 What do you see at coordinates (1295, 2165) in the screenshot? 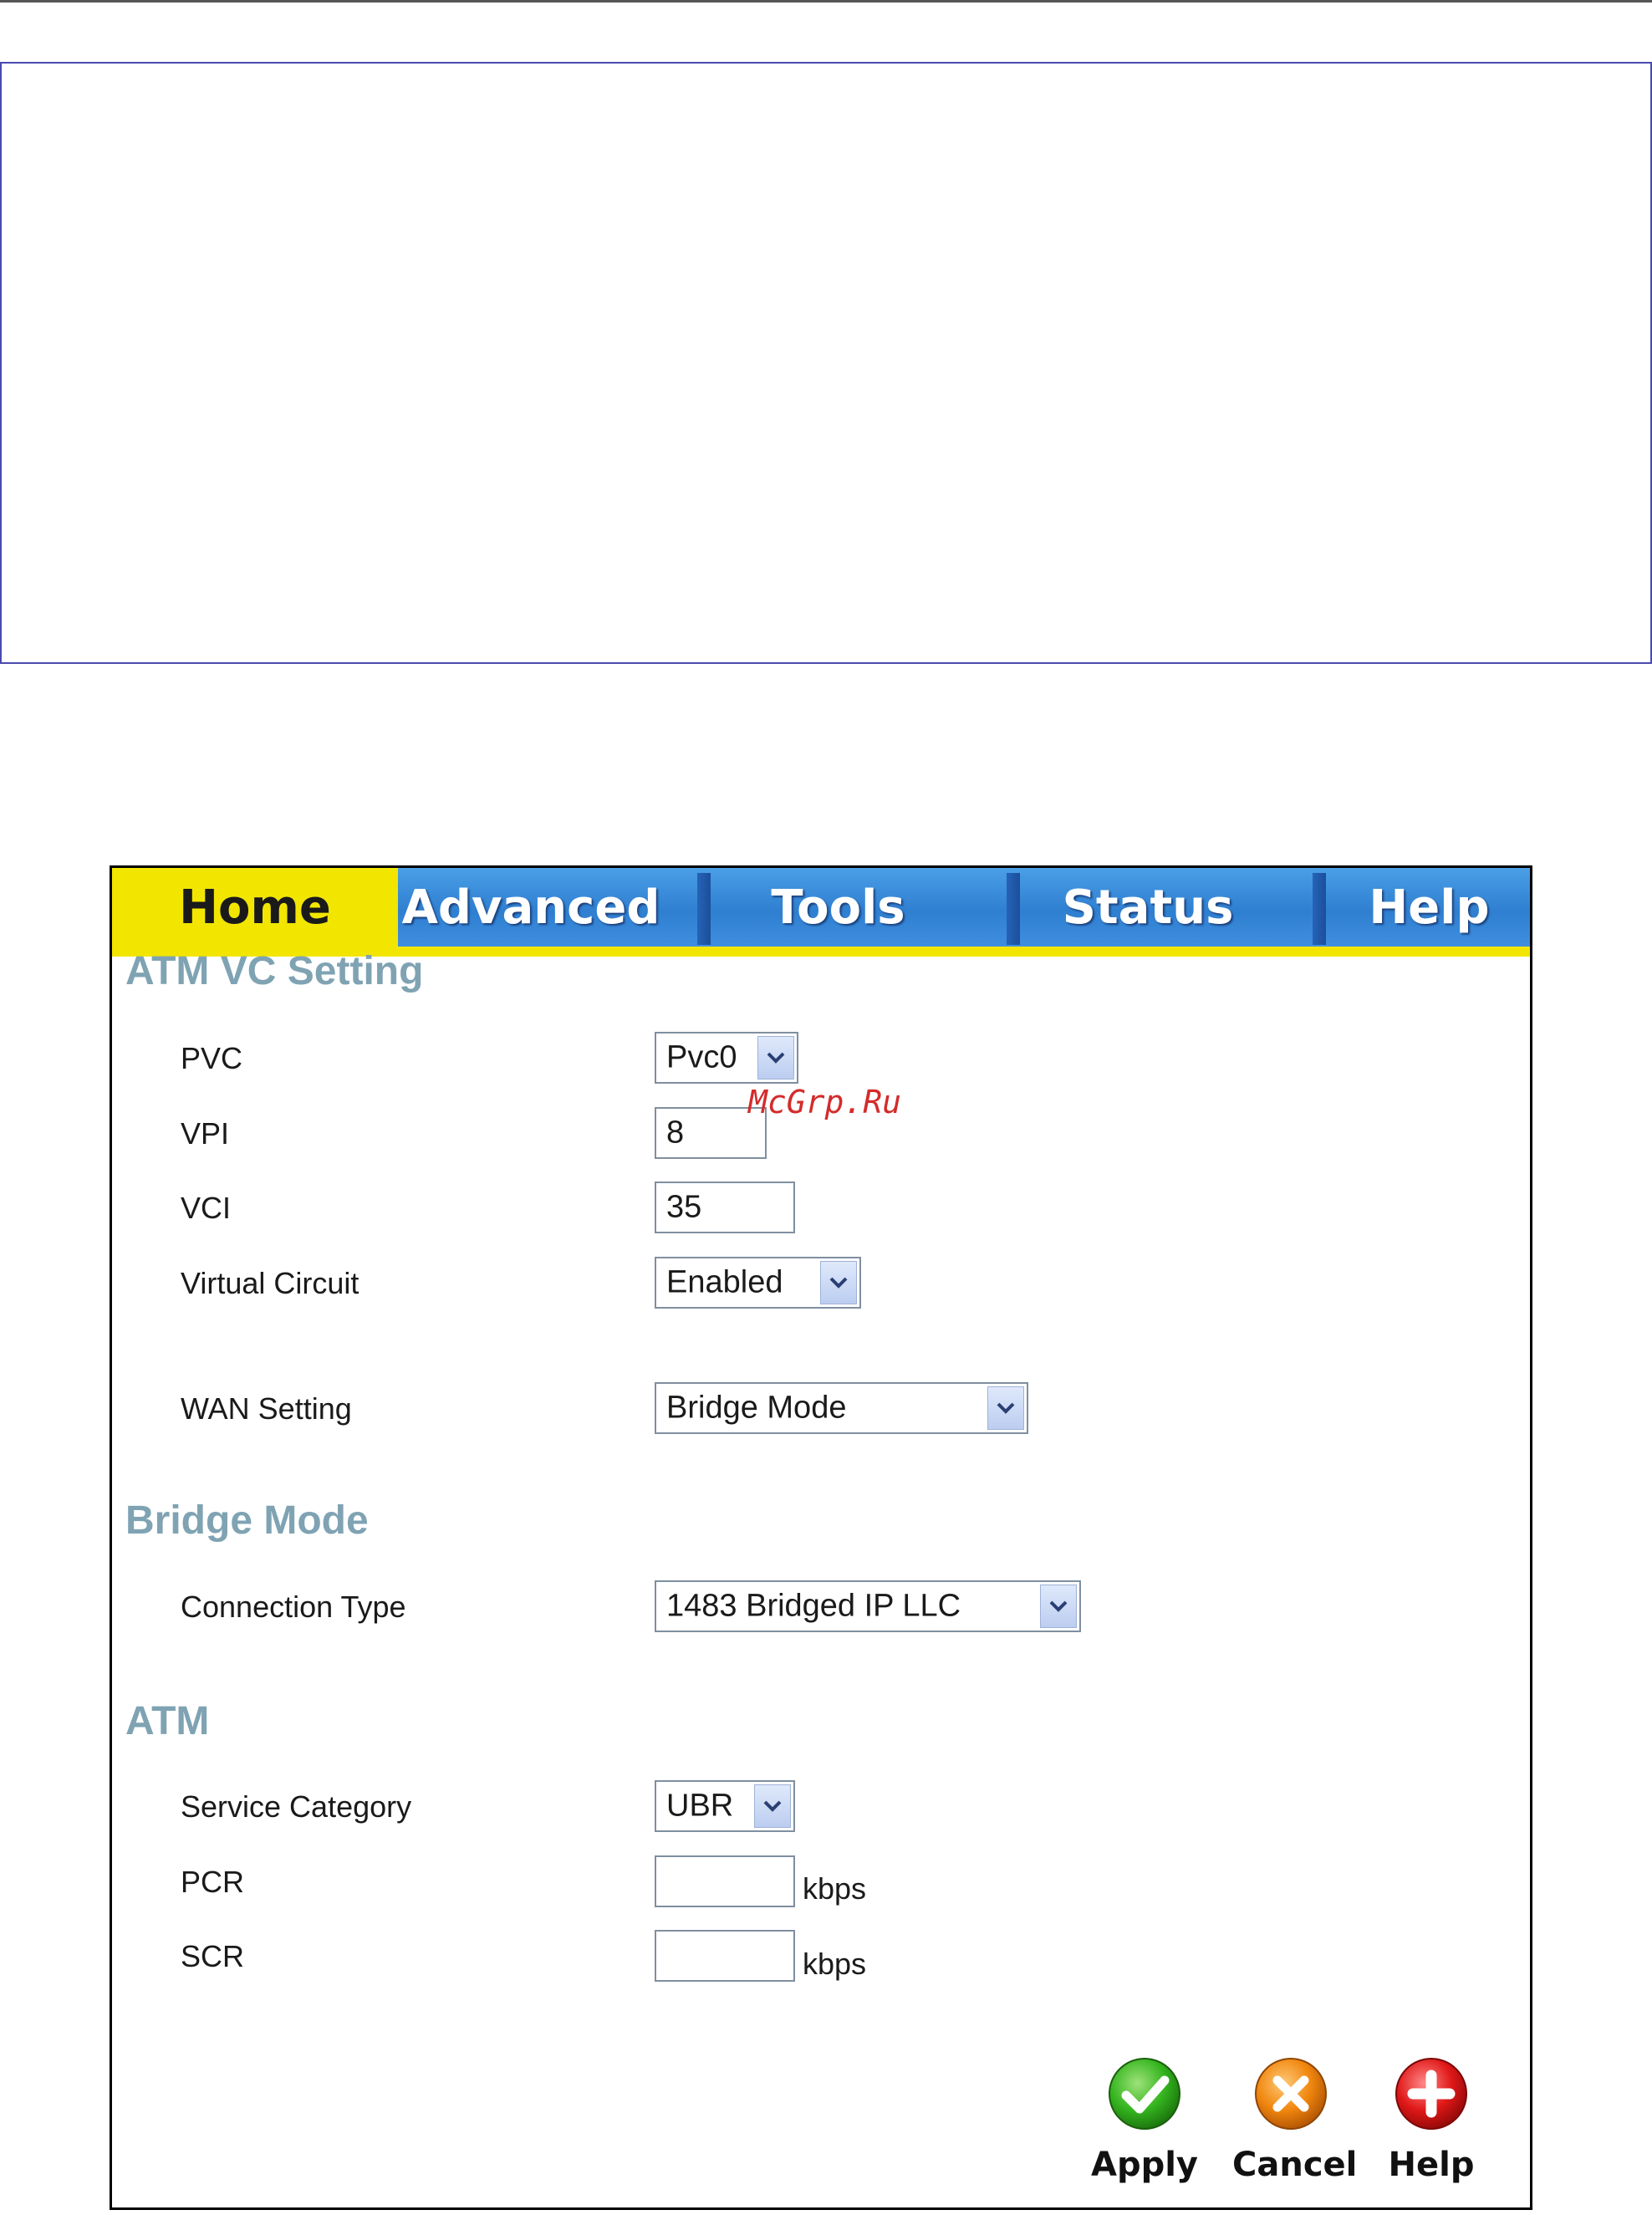
I see `cancel-label: Cancel` at bounding box center [1295, 2165].